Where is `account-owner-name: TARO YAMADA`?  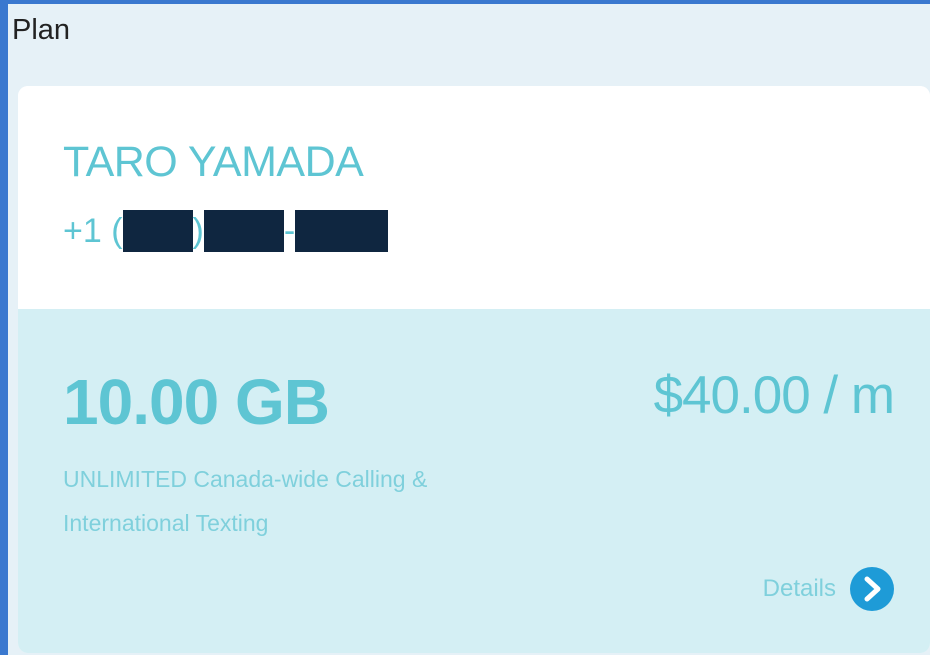 account-owner-name: TARO YAMADA is located at coordinates (213, 162).